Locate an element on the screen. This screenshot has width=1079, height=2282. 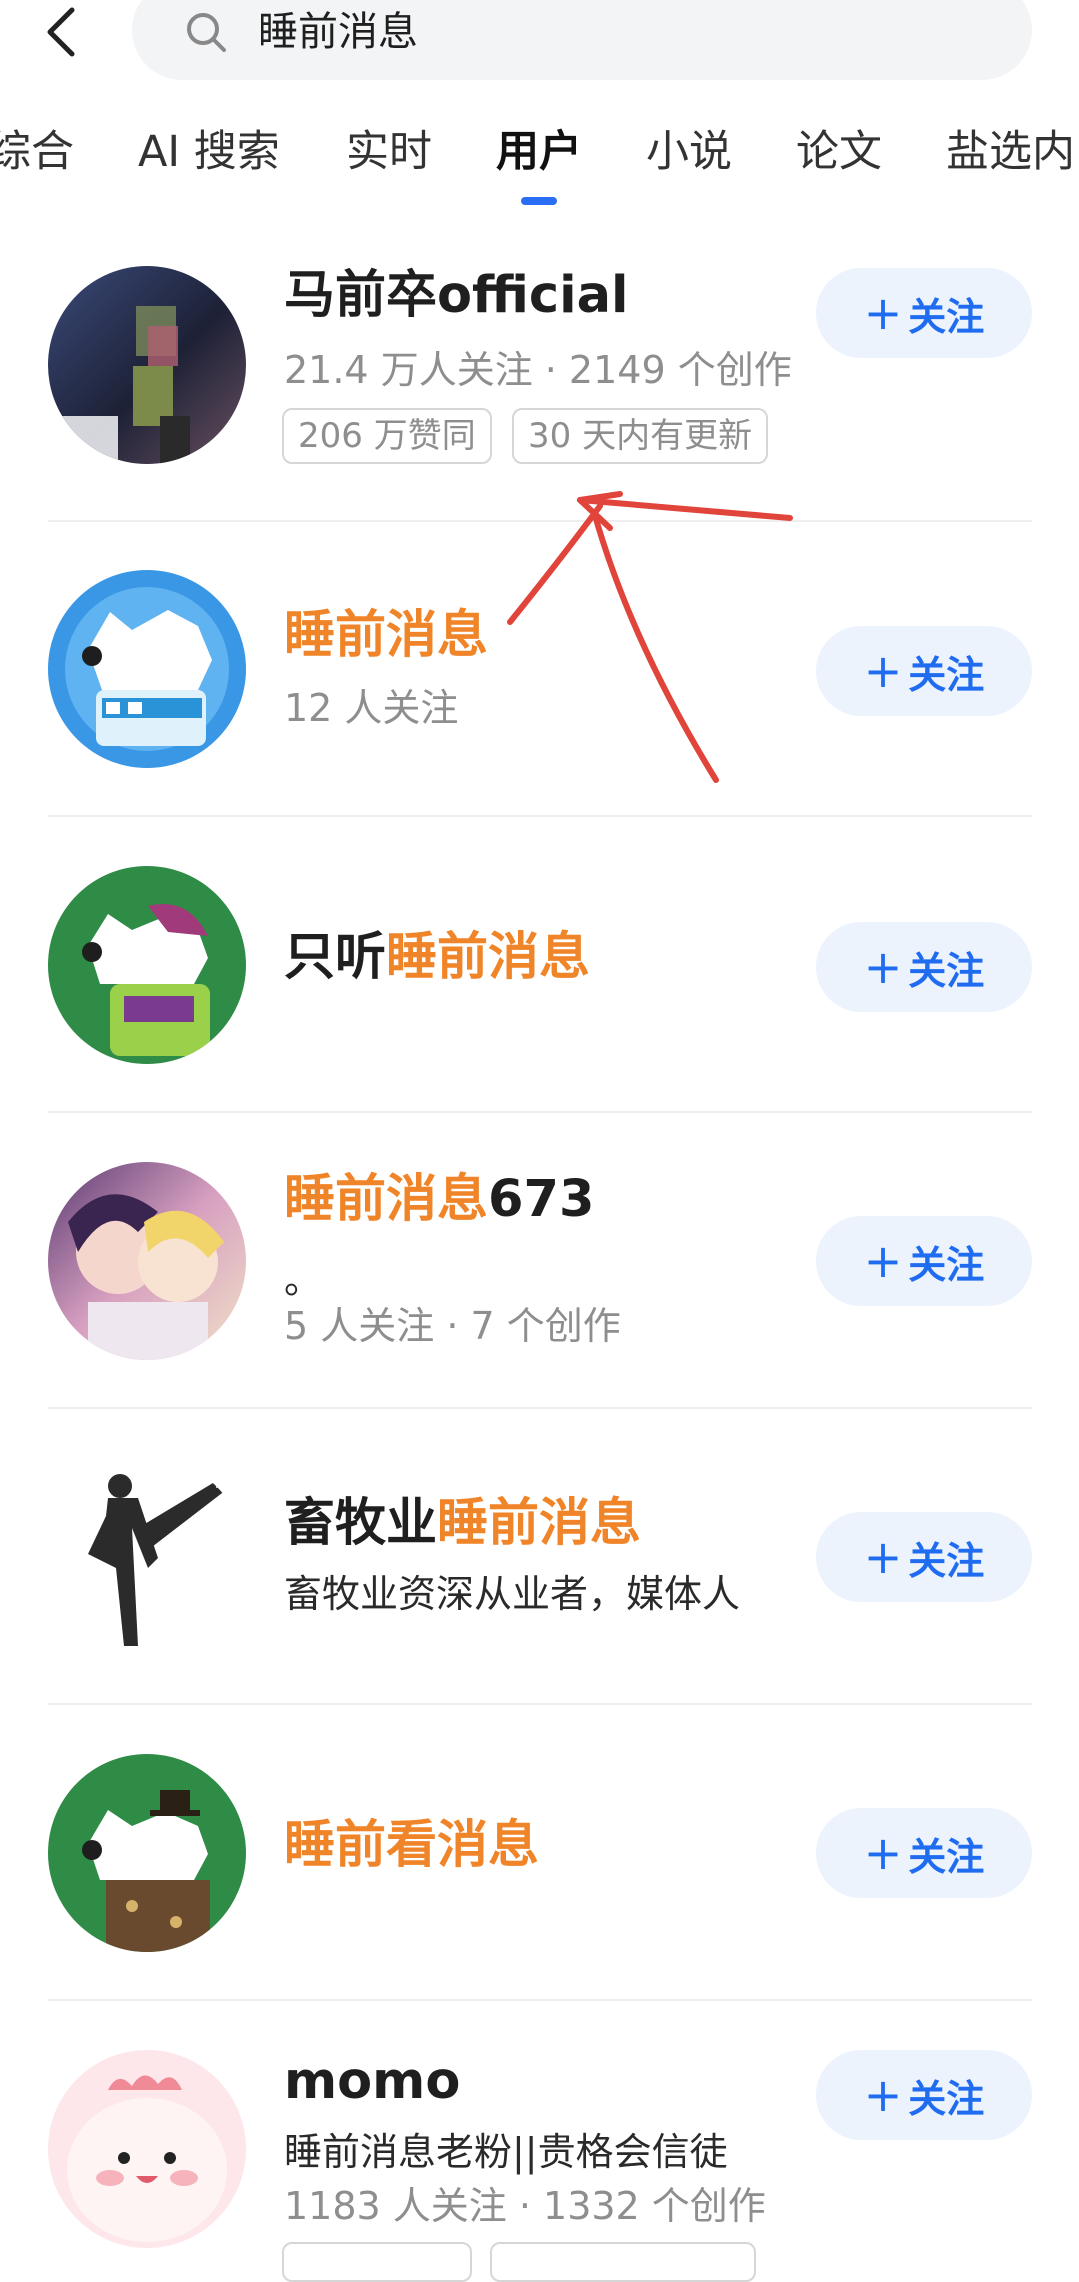
user-name: 睡前看消息 is located at coordinates (411, 1846).